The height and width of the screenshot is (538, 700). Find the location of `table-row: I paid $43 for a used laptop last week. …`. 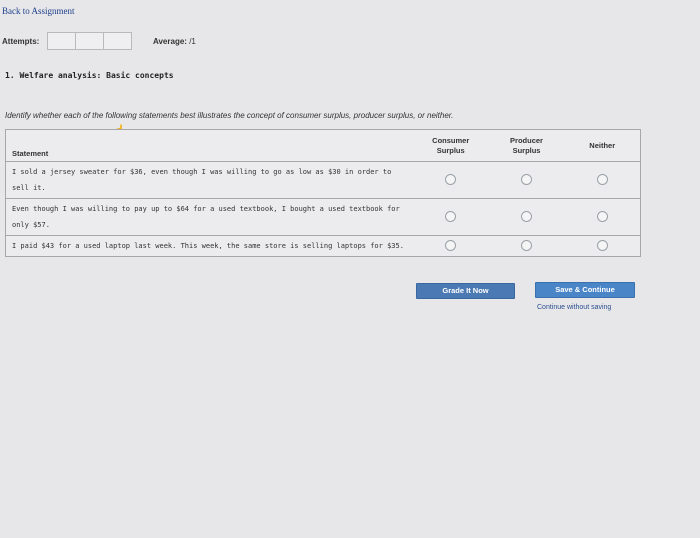

table-row: I paid $43 for a used laptop last week. … is located at coordinates (323, 246).